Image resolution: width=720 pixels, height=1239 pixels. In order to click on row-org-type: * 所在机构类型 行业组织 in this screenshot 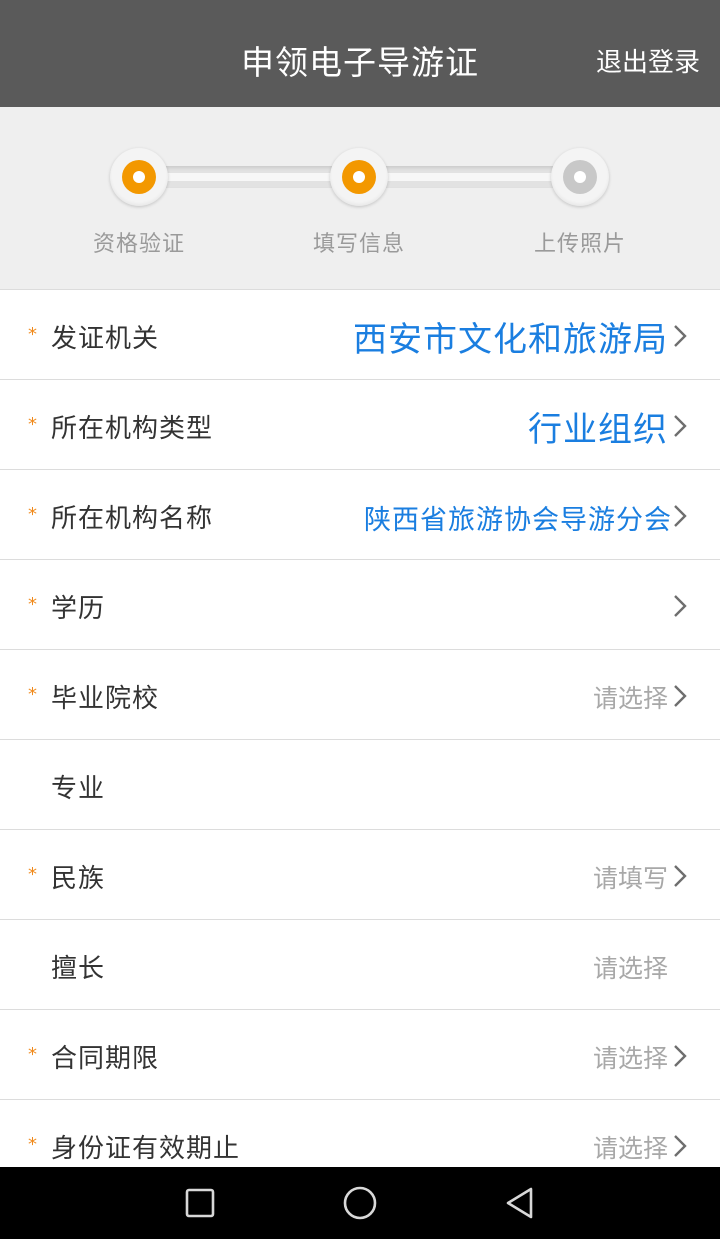, I will do `click(360, 425)`.